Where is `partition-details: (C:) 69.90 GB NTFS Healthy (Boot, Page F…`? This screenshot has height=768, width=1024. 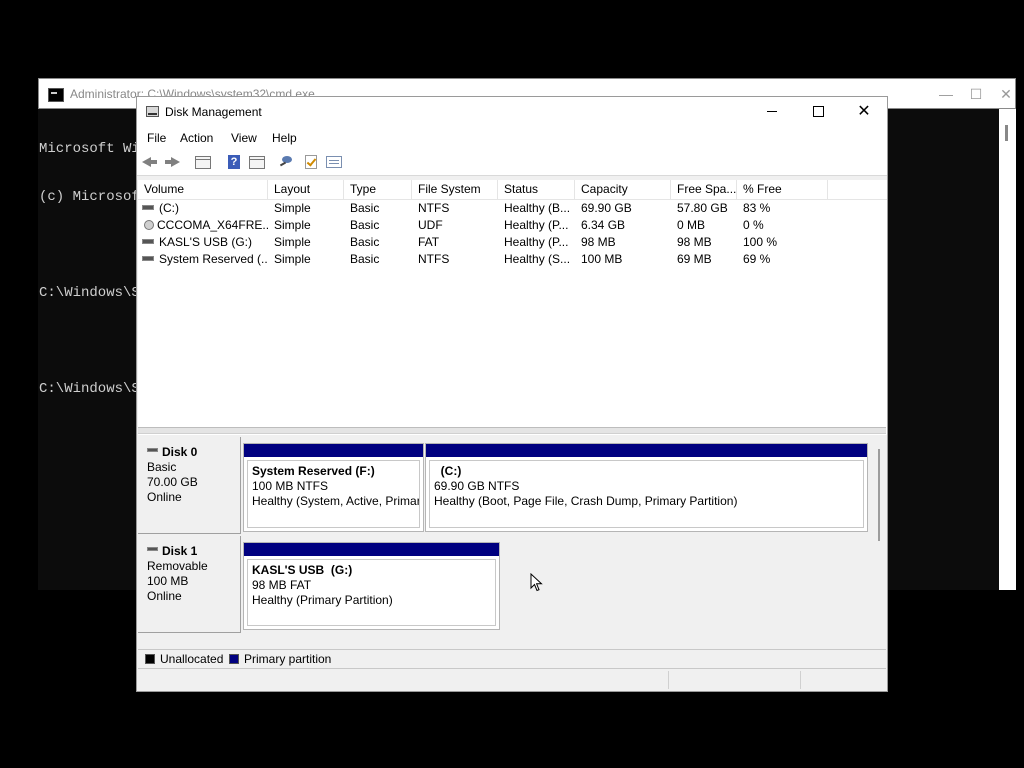 partition-details: (C:) 69.90 GB NTFS Healthy (Boot, Page F… is located at coordinates (646, 494).